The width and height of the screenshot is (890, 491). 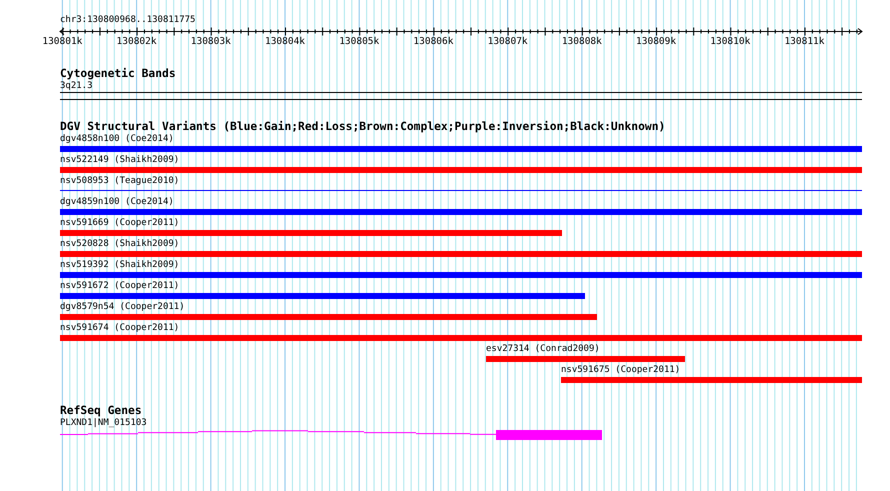 I want to click on ruler-label: 130802k, so click(x=136, y=41).